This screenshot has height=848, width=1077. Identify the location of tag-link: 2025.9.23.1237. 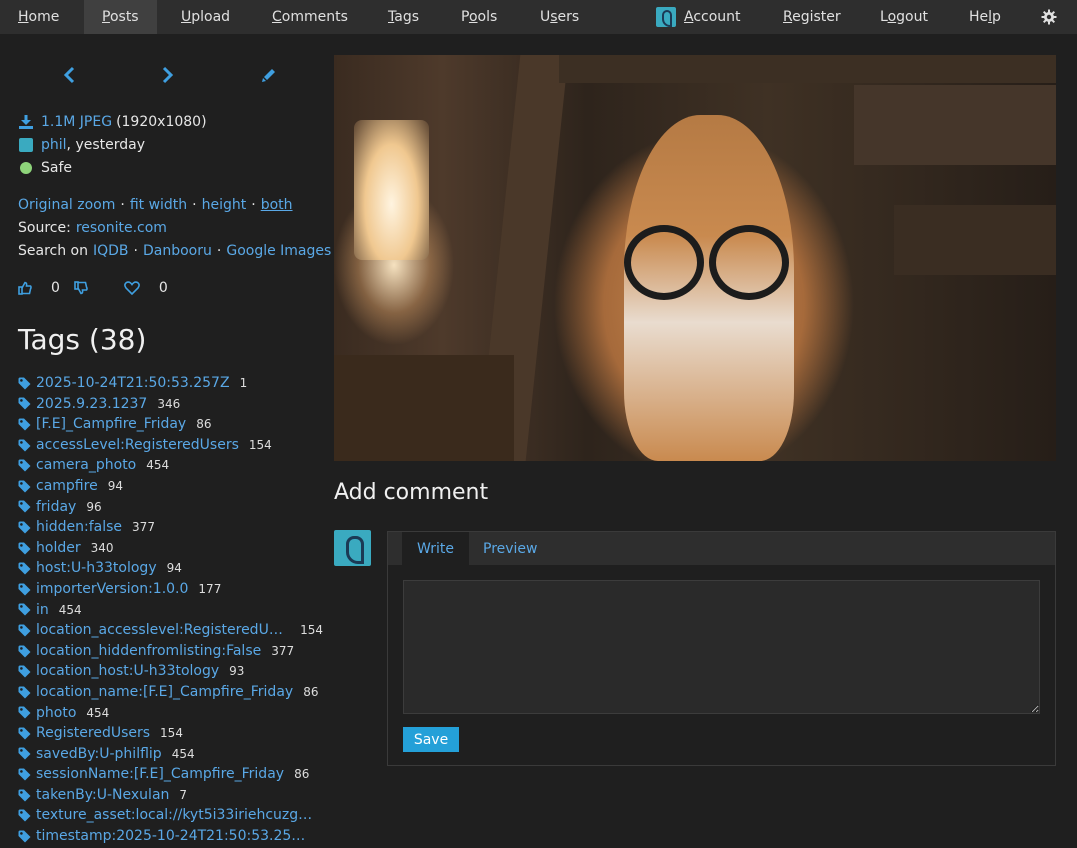
(91, 404).